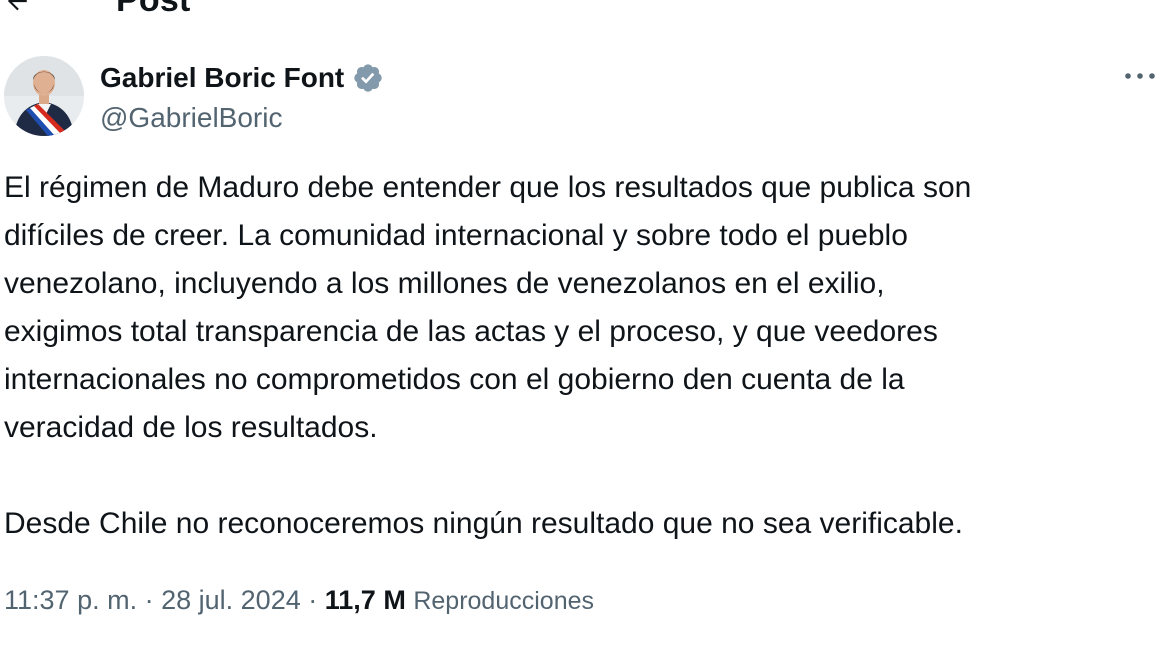 The width and height of the screenshot is (1164, 646). I want to click on user-handle: @GabrielBoric, so click(242, 118).